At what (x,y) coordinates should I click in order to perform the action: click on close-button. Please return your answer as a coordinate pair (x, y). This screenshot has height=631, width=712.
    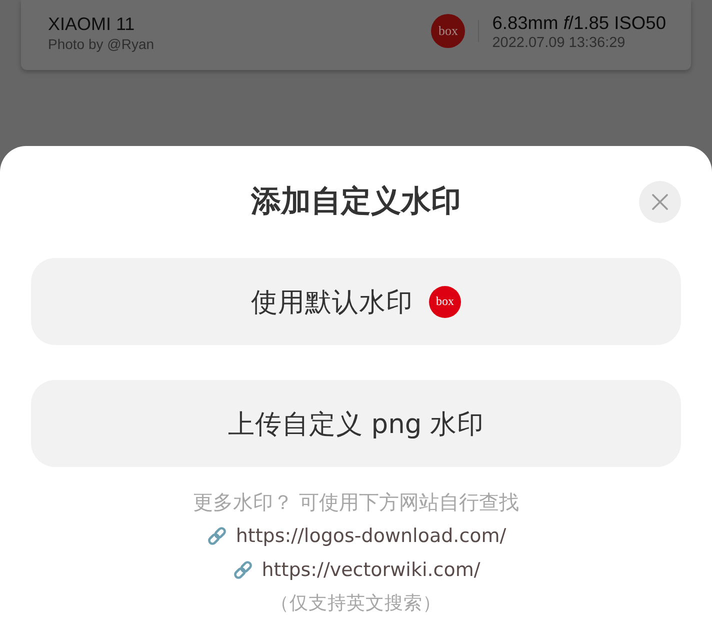
    Looking at the image, I should click on (660, 202).